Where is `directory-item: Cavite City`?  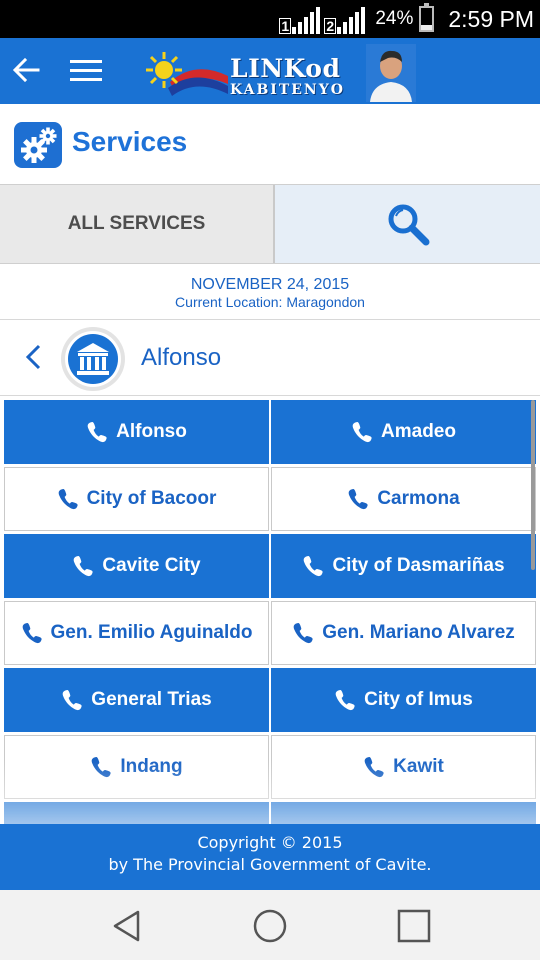 directory-item: Cavite City is located at coordinates (136, 566).